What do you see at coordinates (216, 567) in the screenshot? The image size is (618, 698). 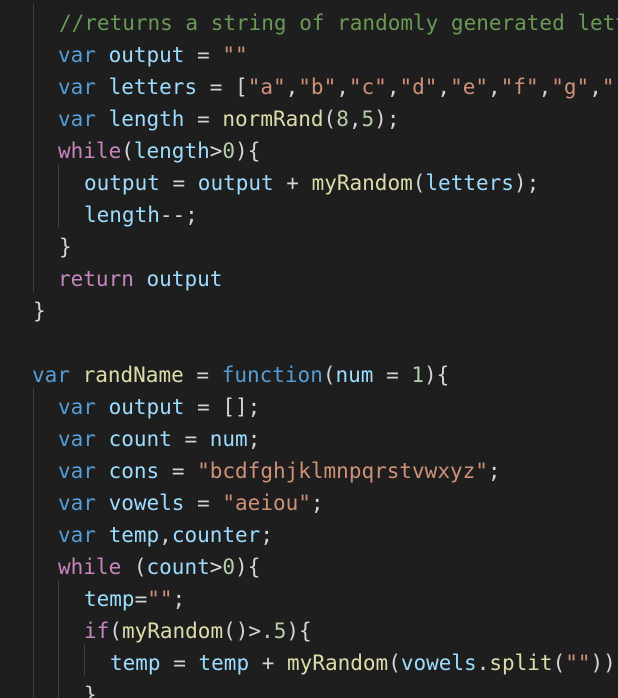 I see `code-token-op: >` at bounding box center [216, 567].